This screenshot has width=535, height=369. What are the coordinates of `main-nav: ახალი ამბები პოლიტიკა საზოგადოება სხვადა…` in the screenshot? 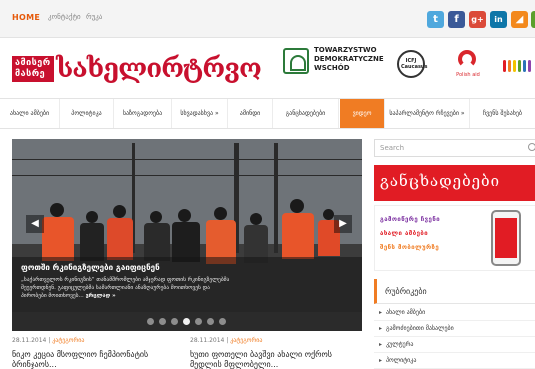 It's located at (267, 113).